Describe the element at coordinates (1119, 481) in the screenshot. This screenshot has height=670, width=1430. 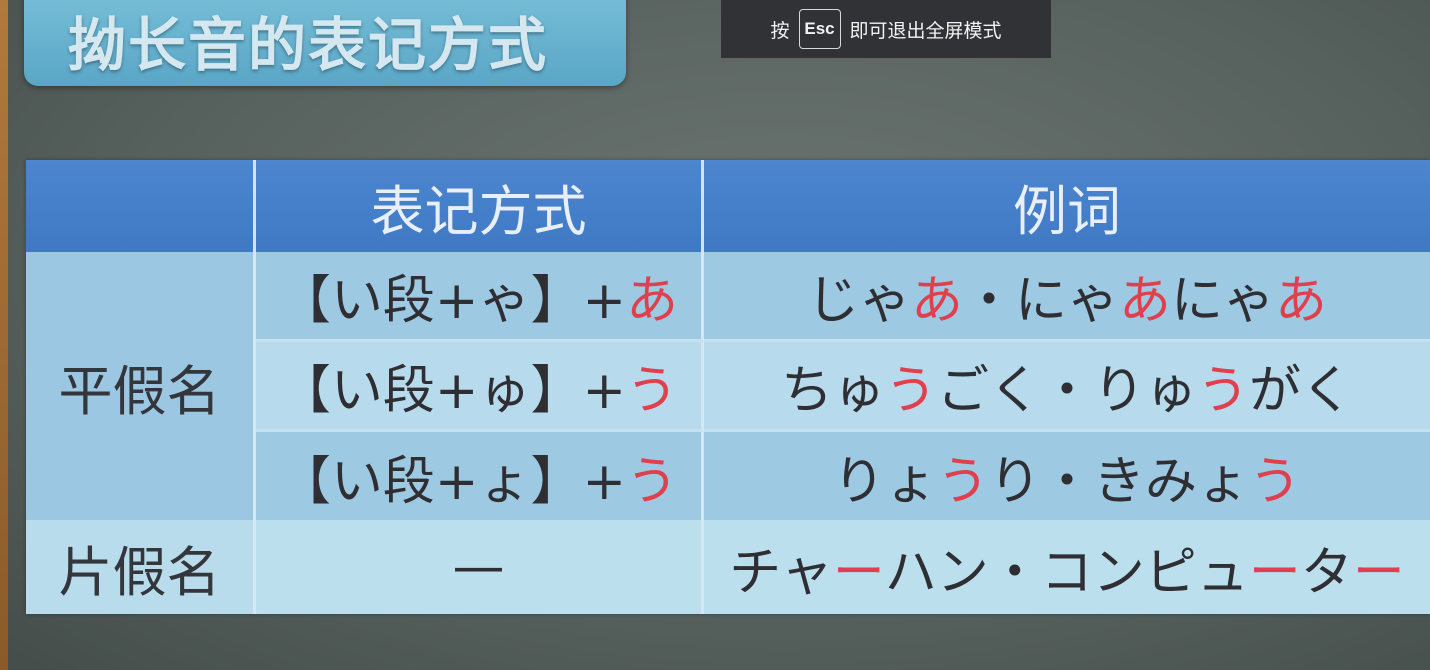
I see `kana-text: り・きみょ` at that location.